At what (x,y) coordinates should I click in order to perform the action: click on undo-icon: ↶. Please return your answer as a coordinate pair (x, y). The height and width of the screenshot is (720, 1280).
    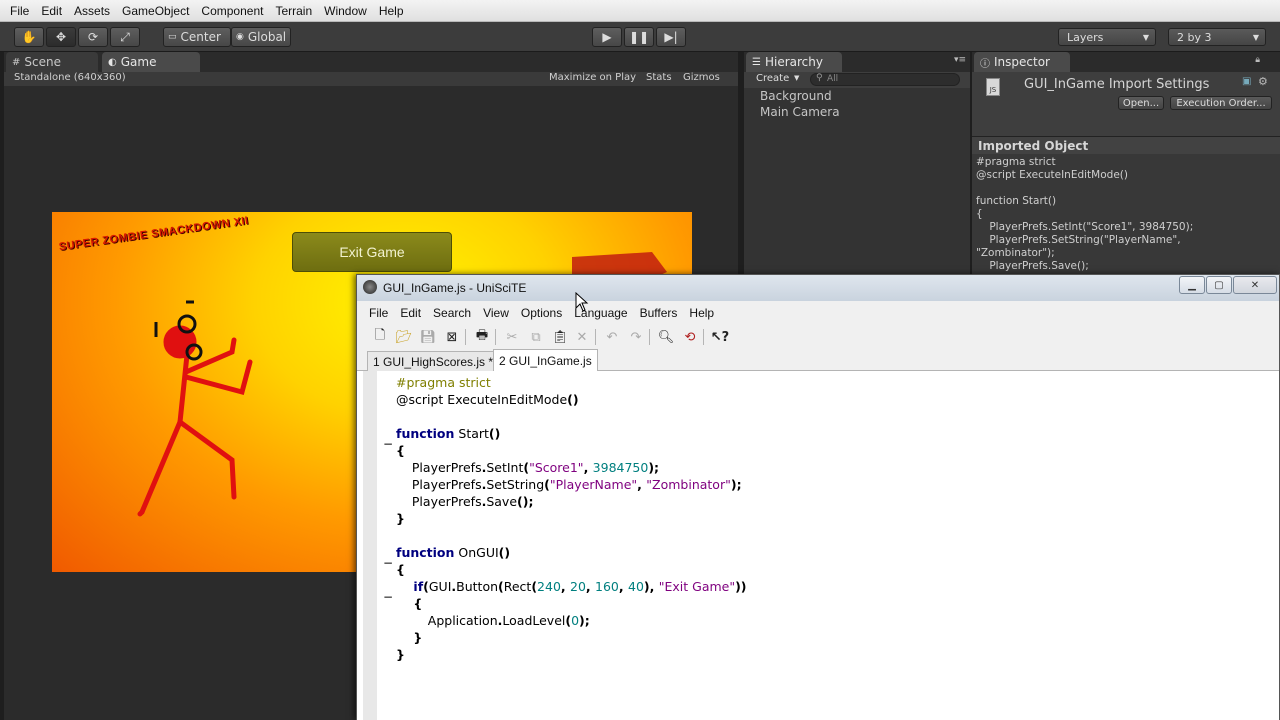
    Looking at the image, I should click on (612, 337).